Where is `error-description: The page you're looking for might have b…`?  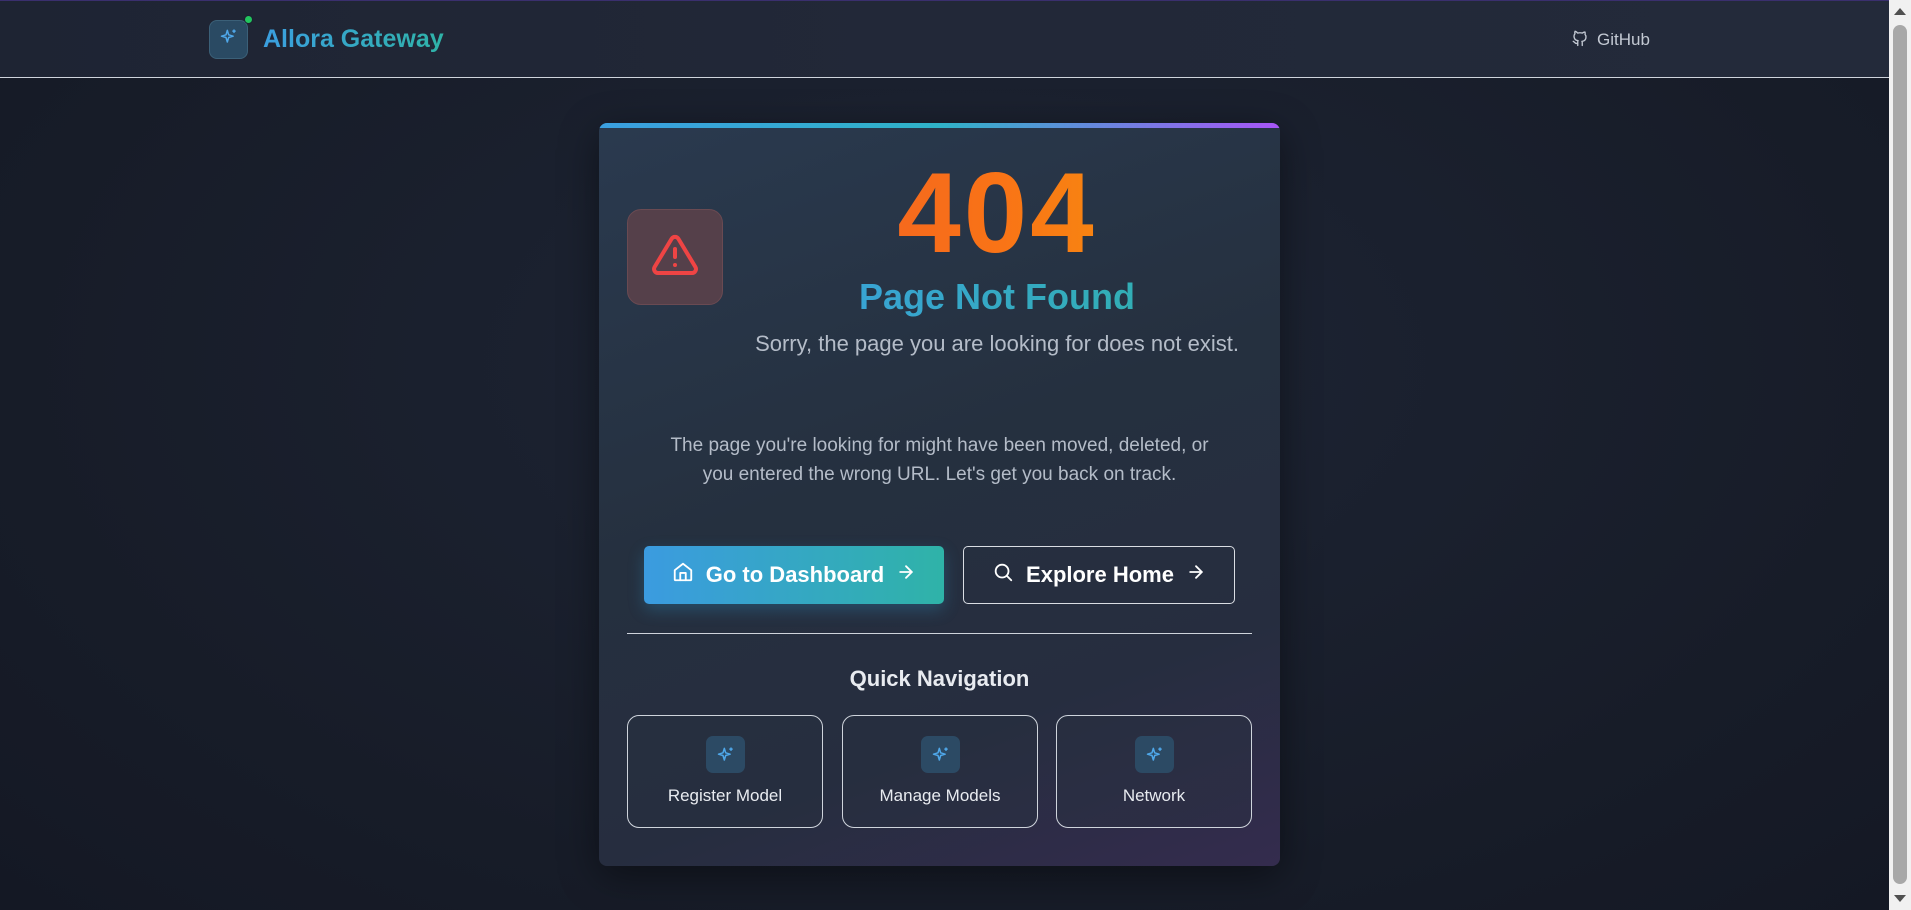
error-description: The page you're looking for might have b… is located at coordinates (939, 460).